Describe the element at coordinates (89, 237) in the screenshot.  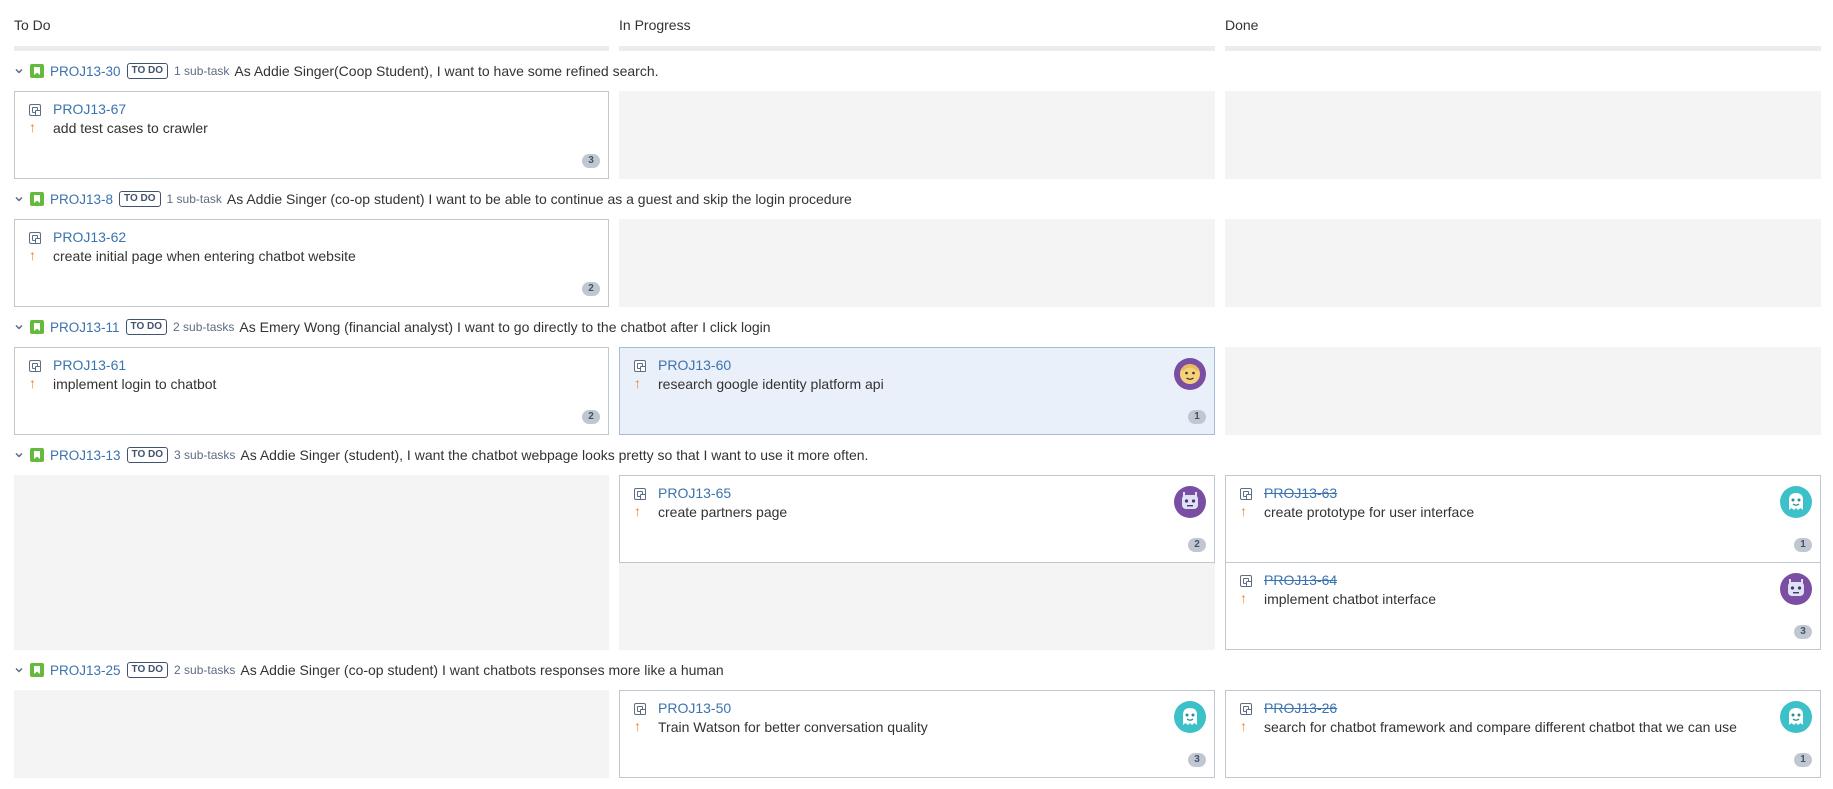
I see `issue-key-link: PROJ13-62` at that location.